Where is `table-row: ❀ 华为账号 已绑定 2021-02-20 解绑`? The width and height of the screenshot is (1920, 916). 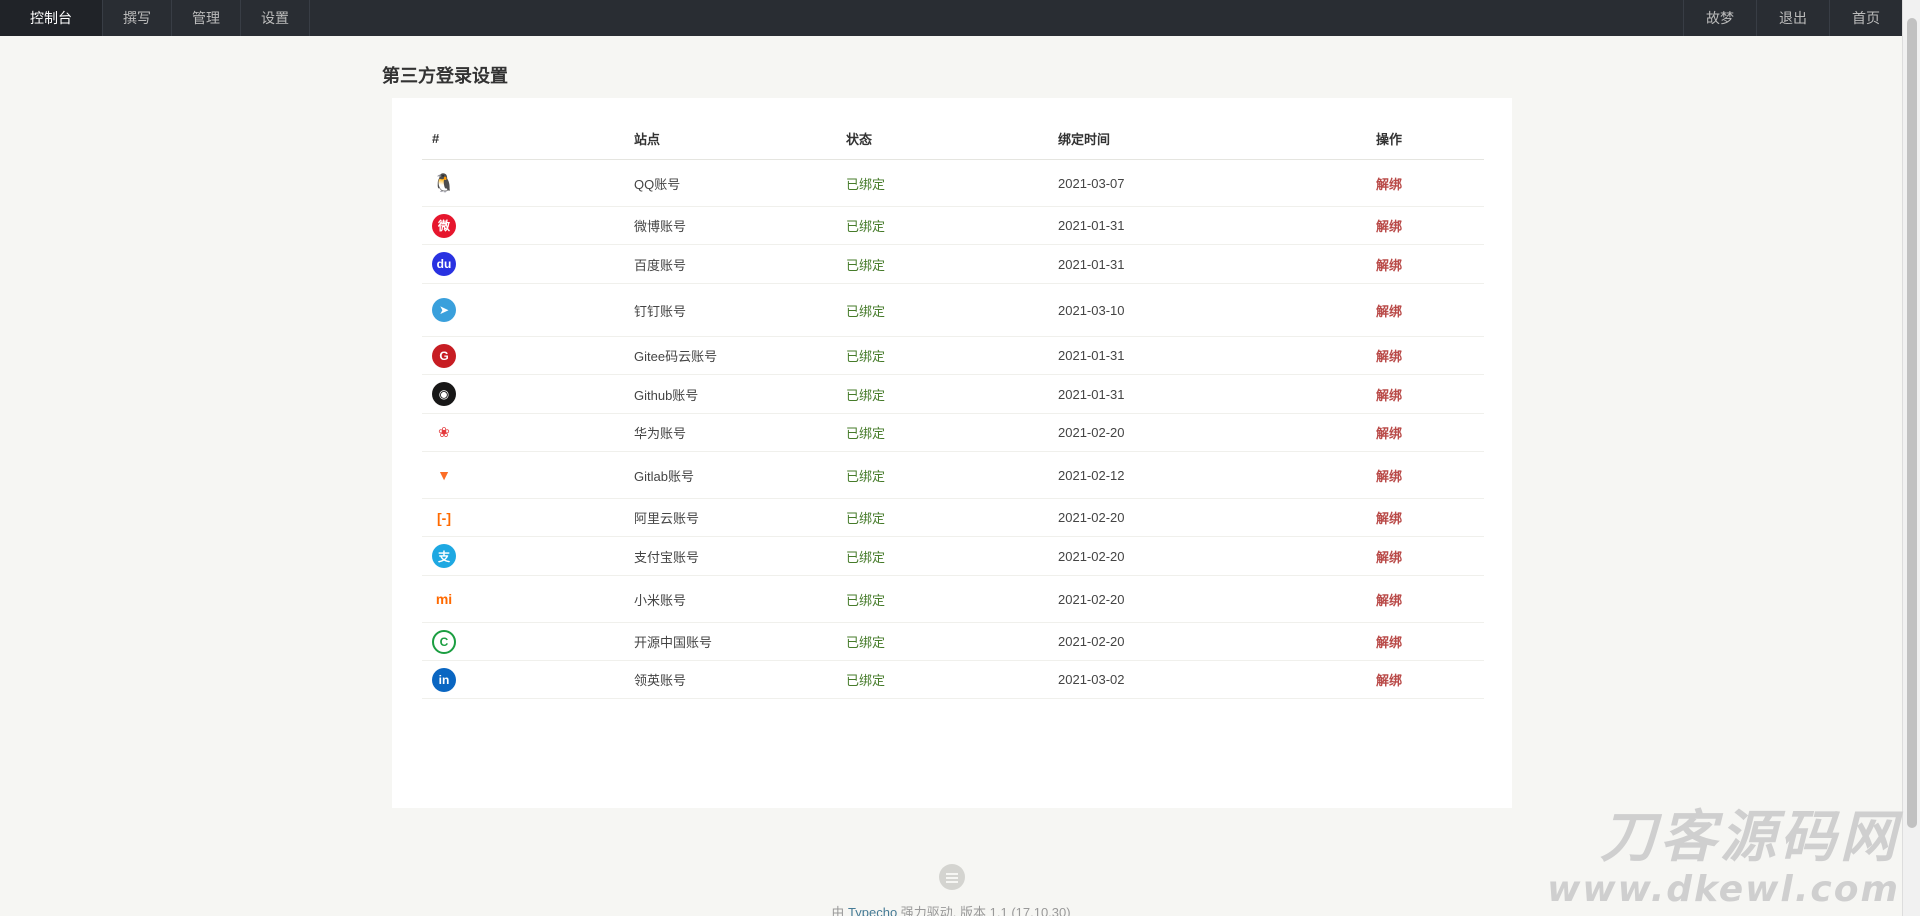
table-row: ❀ 华为账号 已绑定 2021-02-20 解绑 is located at coordinates (953, 433).